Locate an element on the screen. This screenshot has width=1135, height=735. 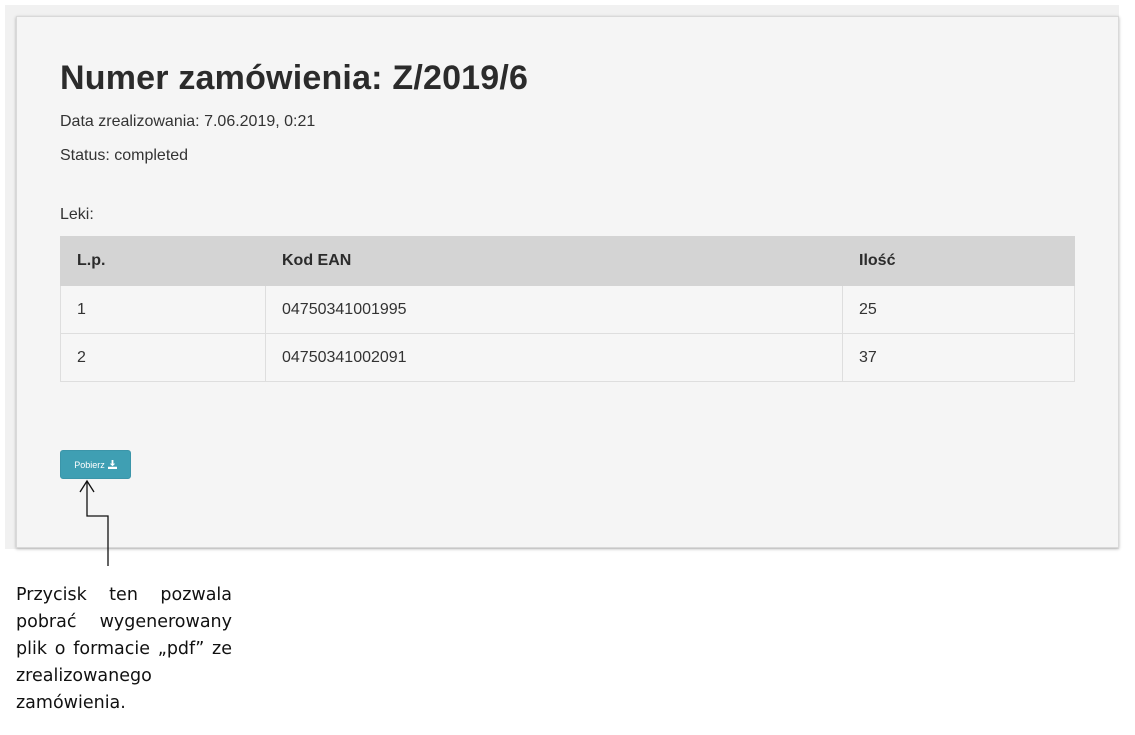
cell-quantity: 37 is located at coordinates (958, 357).